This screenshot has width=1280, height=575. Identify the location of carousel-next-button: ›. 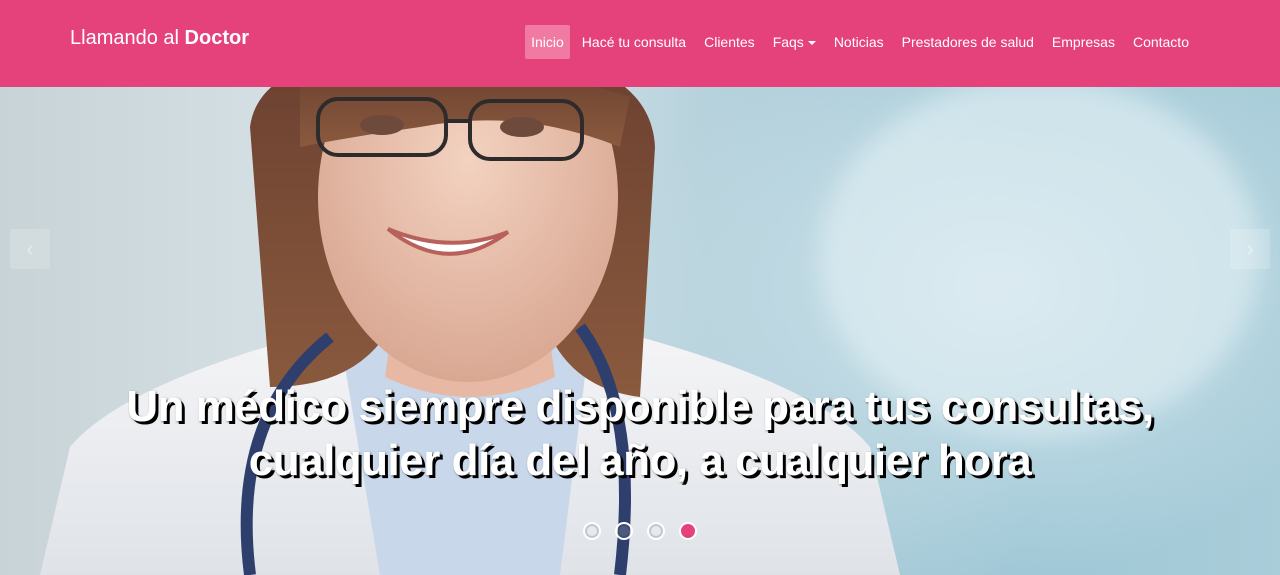
(1250, 249).